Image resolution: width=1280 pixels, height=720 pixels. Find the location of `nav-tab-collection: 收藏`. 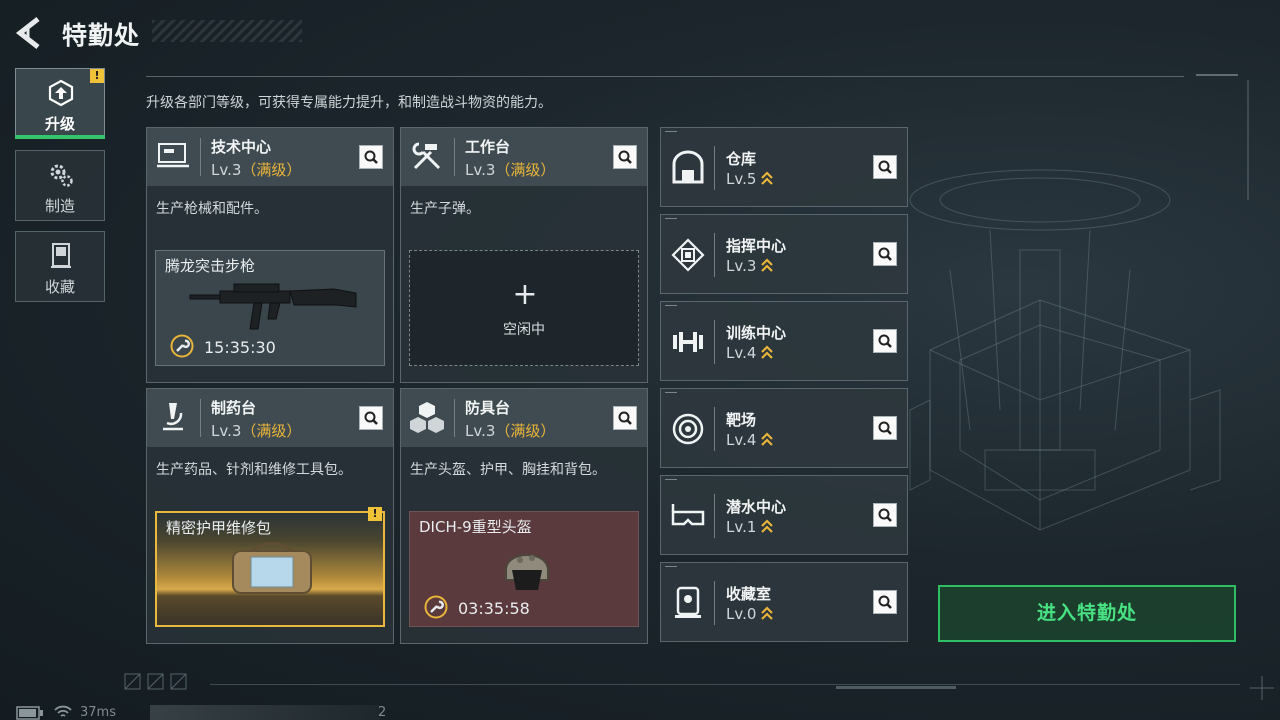

nav-tab-collection: 收藏 is located at coordinates (60, 266).